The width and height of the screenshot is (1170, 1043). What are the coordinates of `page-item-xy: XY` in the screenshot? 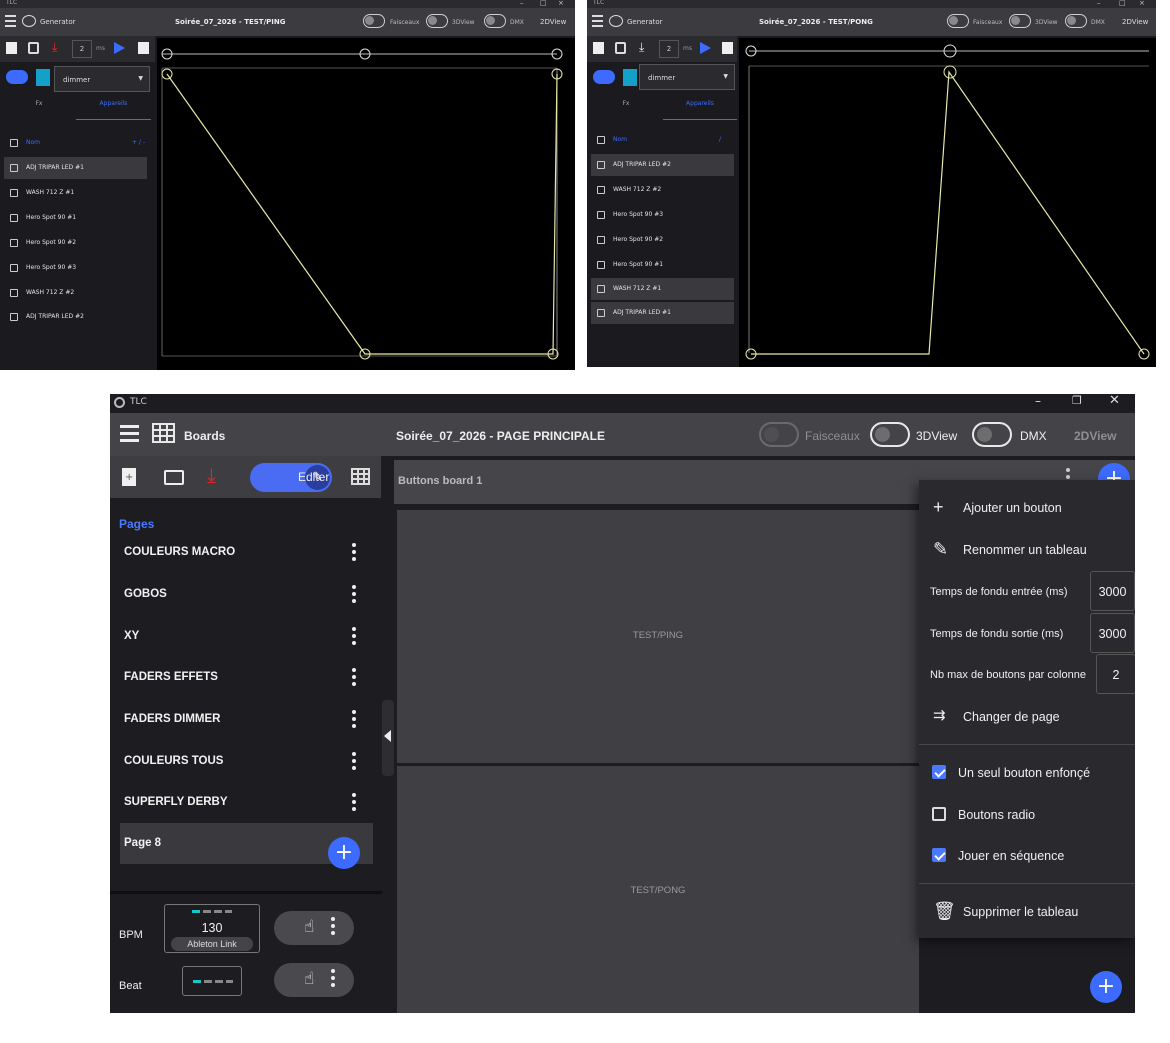 It's located at (246, 636).